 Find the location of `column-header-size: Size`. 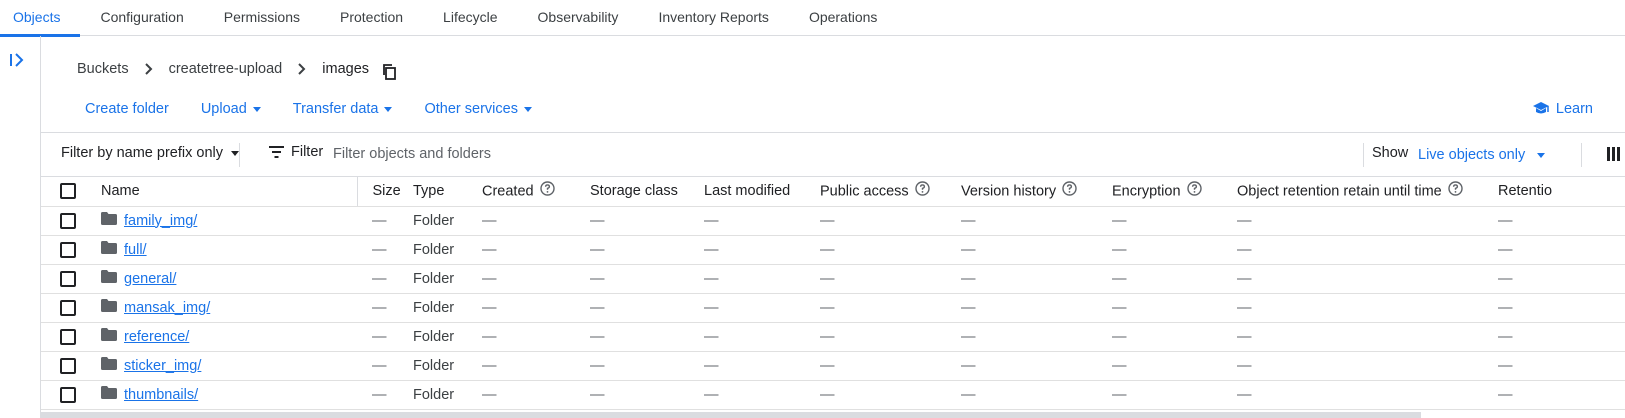

column-header-size: Size is located at coordinates (385, 192).